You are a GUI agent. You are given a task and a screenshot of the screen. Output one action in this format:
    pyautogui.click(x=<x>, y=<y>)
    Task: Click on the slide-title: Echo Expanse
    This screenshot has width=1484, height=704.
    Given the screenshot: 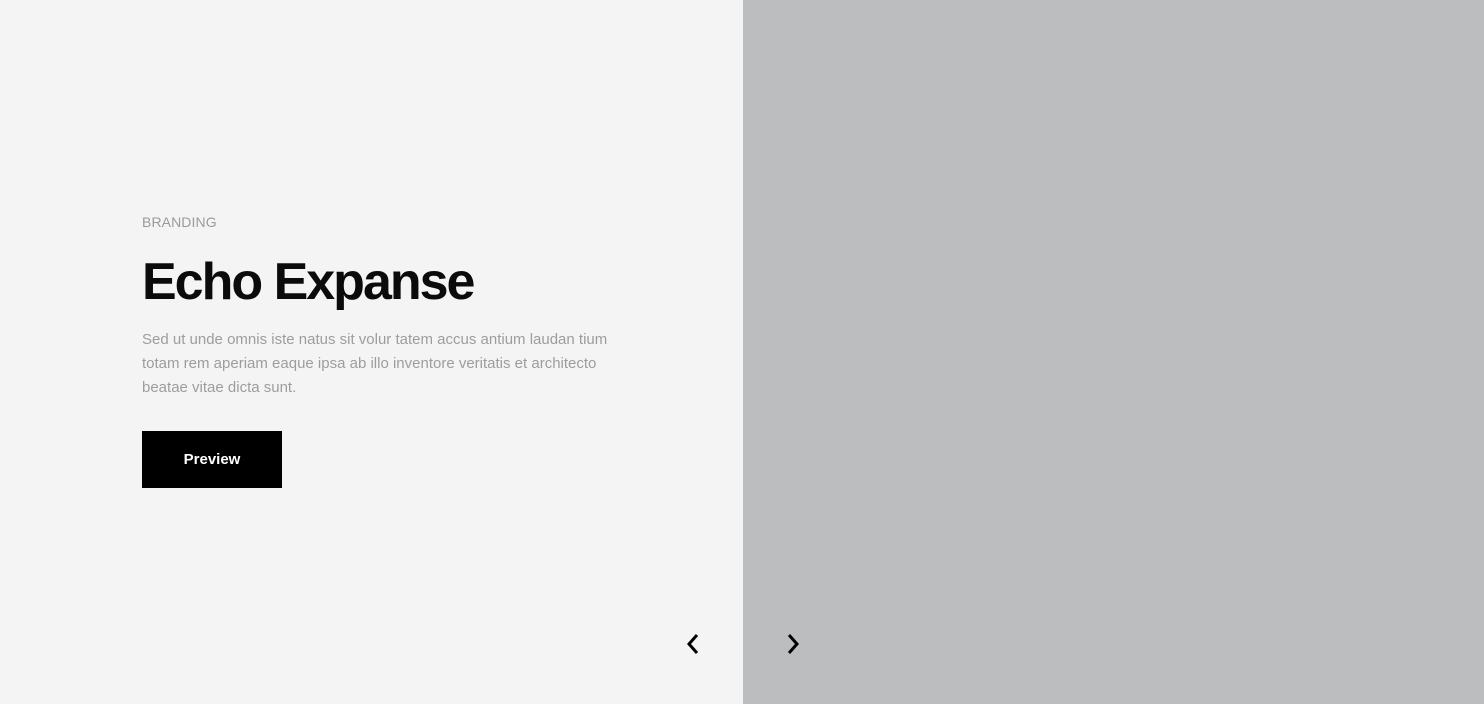 What is the action you would take?
    pyautogui.click(x=308, y=282)
    